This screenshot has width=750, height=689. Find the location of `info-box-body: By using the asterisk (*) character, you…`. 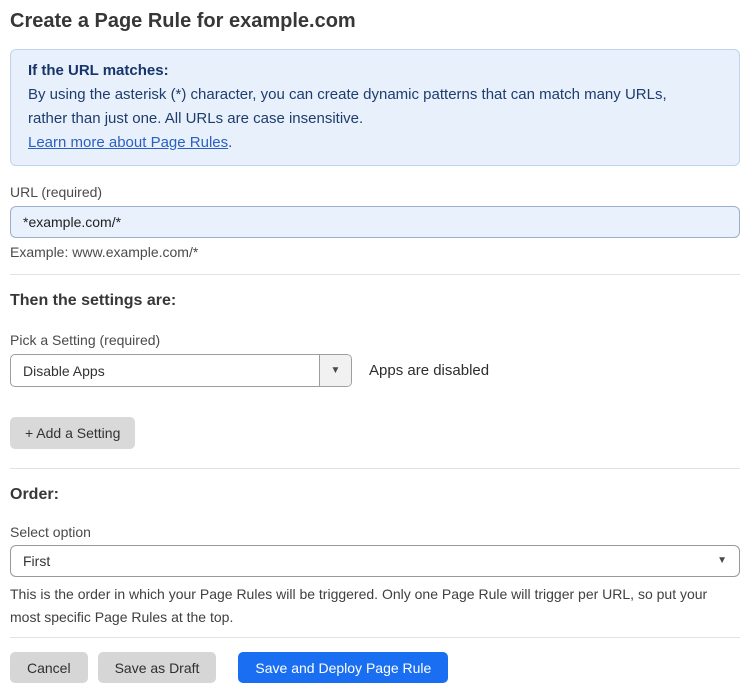

info-box-body: By using the asterisk (*) character, you… is located at coordinates (347, 106).